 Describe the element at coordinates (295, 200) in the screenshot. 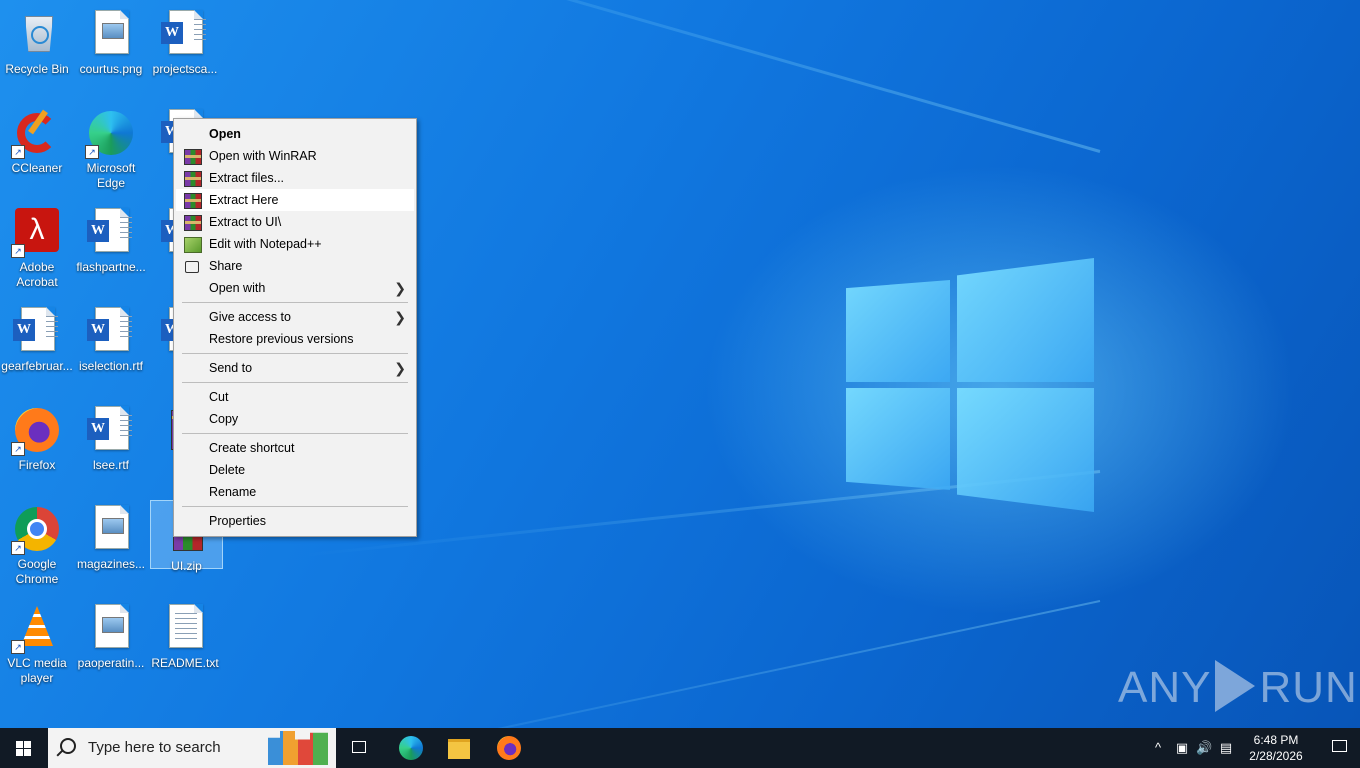

I see `menu-item-extract-here: Extract Here` at that location.